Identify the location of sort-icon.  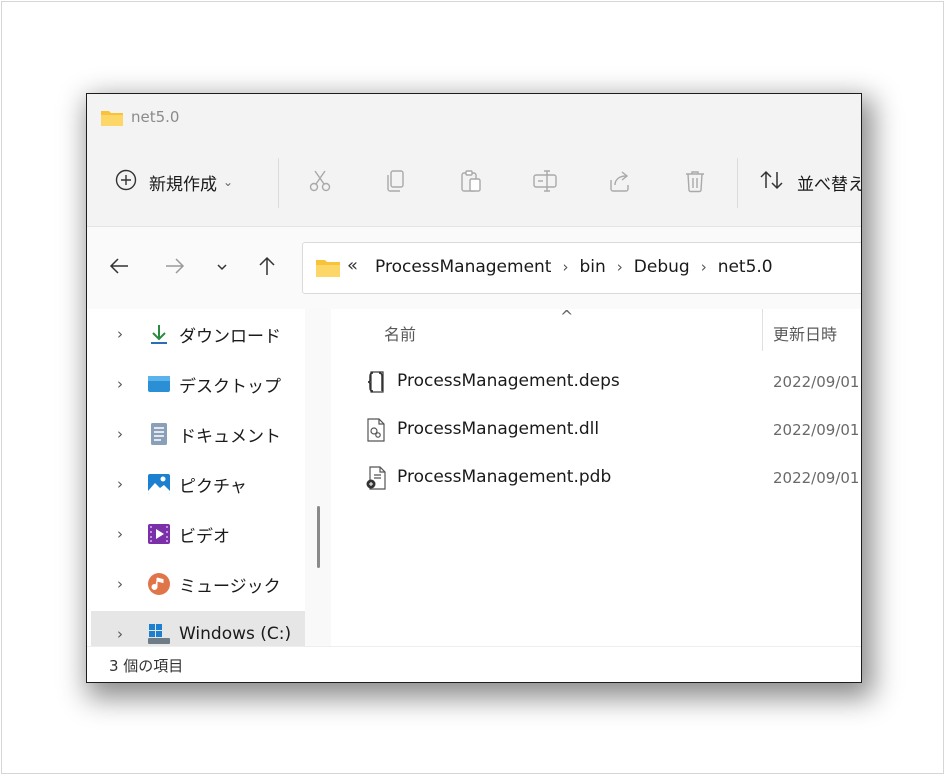
(772, 182).